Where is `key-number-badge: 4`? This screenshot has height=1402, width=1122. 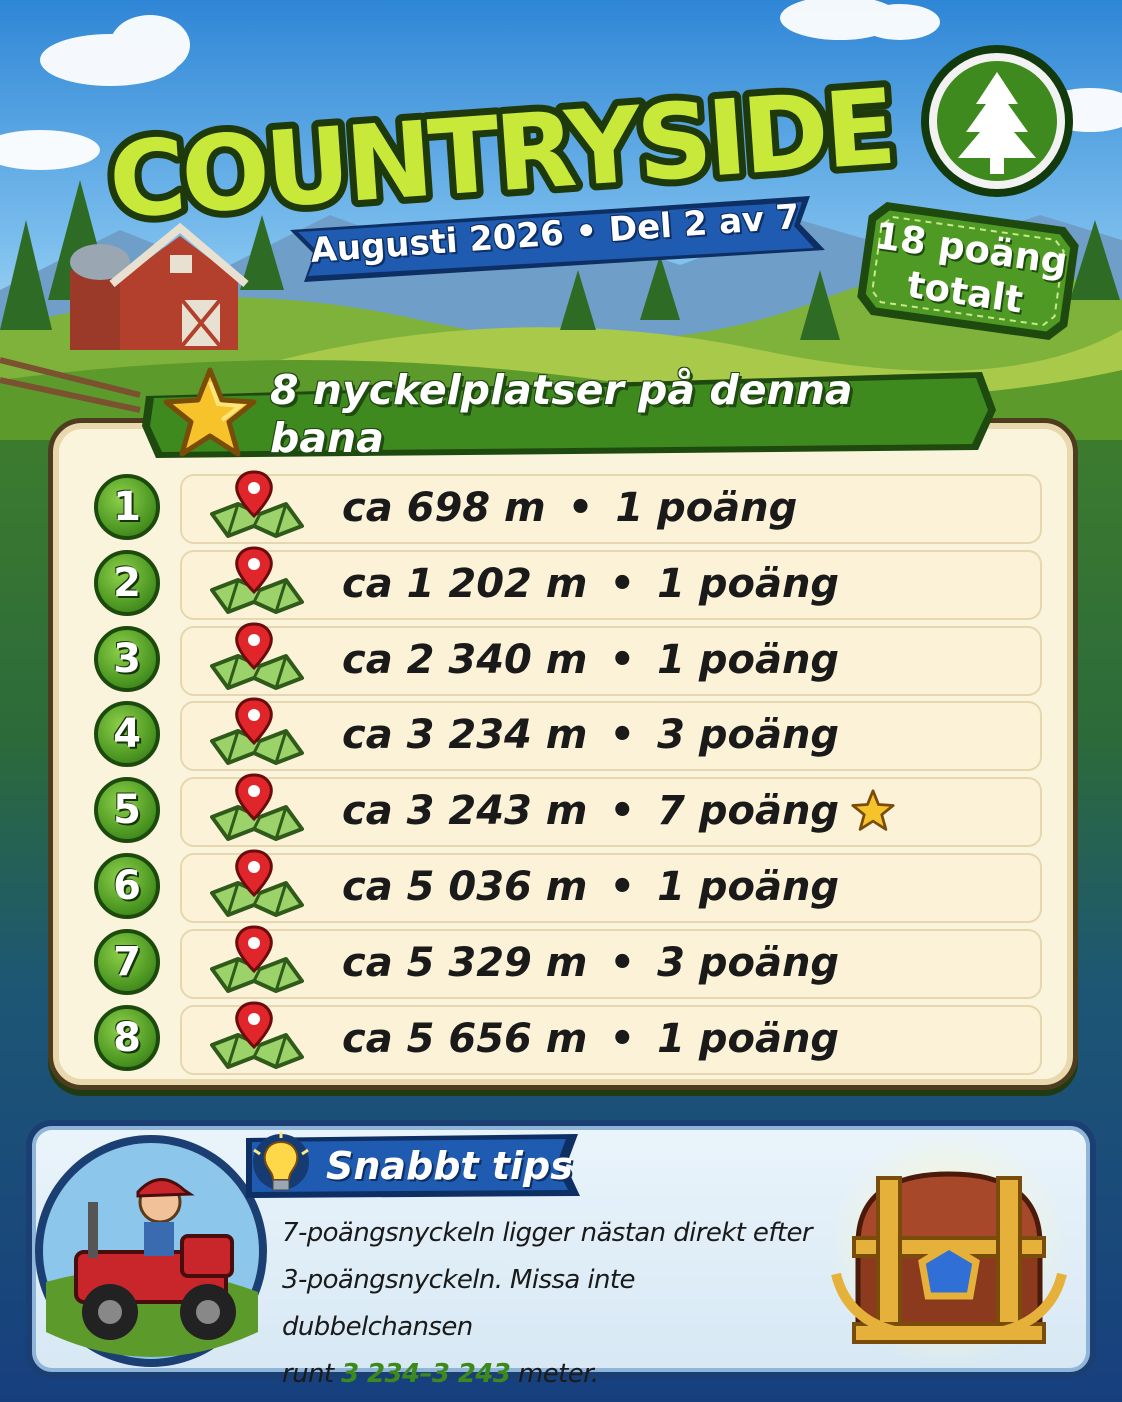 key-number-badge: 4 is located at coordinates (127, 734).